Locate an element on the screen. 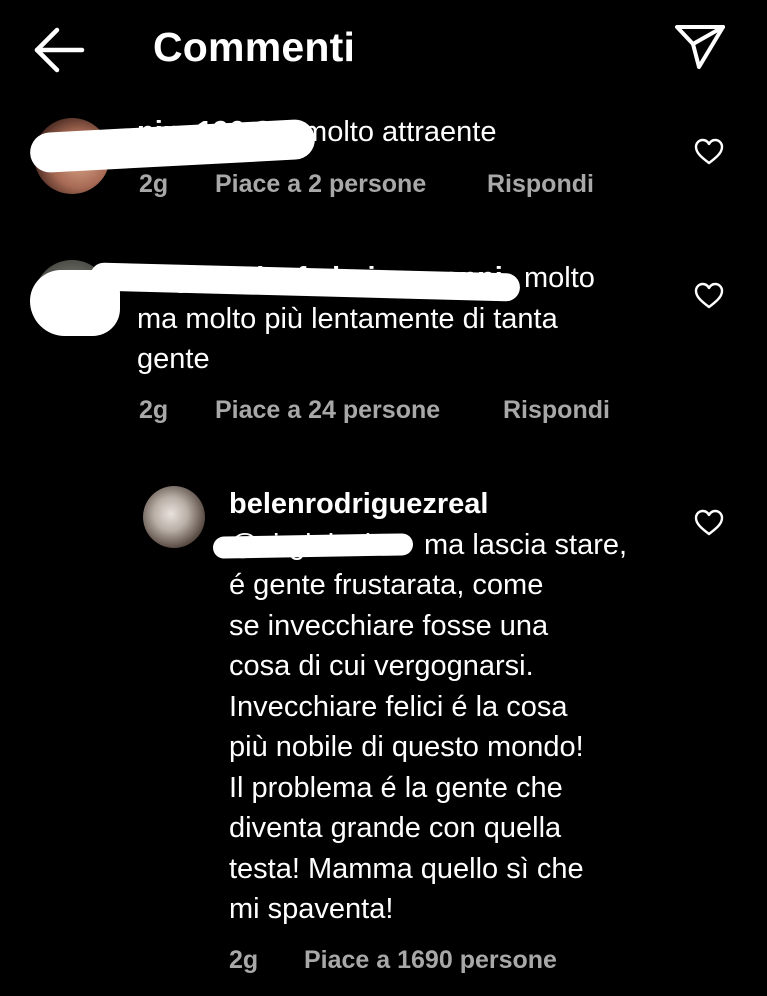  back-arrow-icon is located at coordinates (60, 50).